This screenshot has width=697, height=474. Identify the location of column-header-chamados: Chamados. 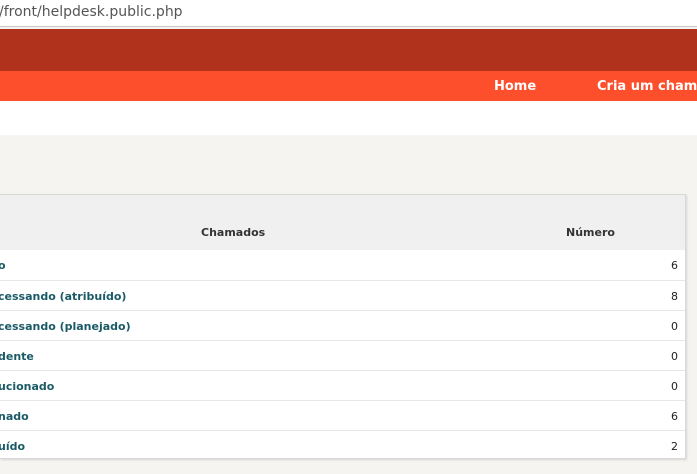
(233, 232).